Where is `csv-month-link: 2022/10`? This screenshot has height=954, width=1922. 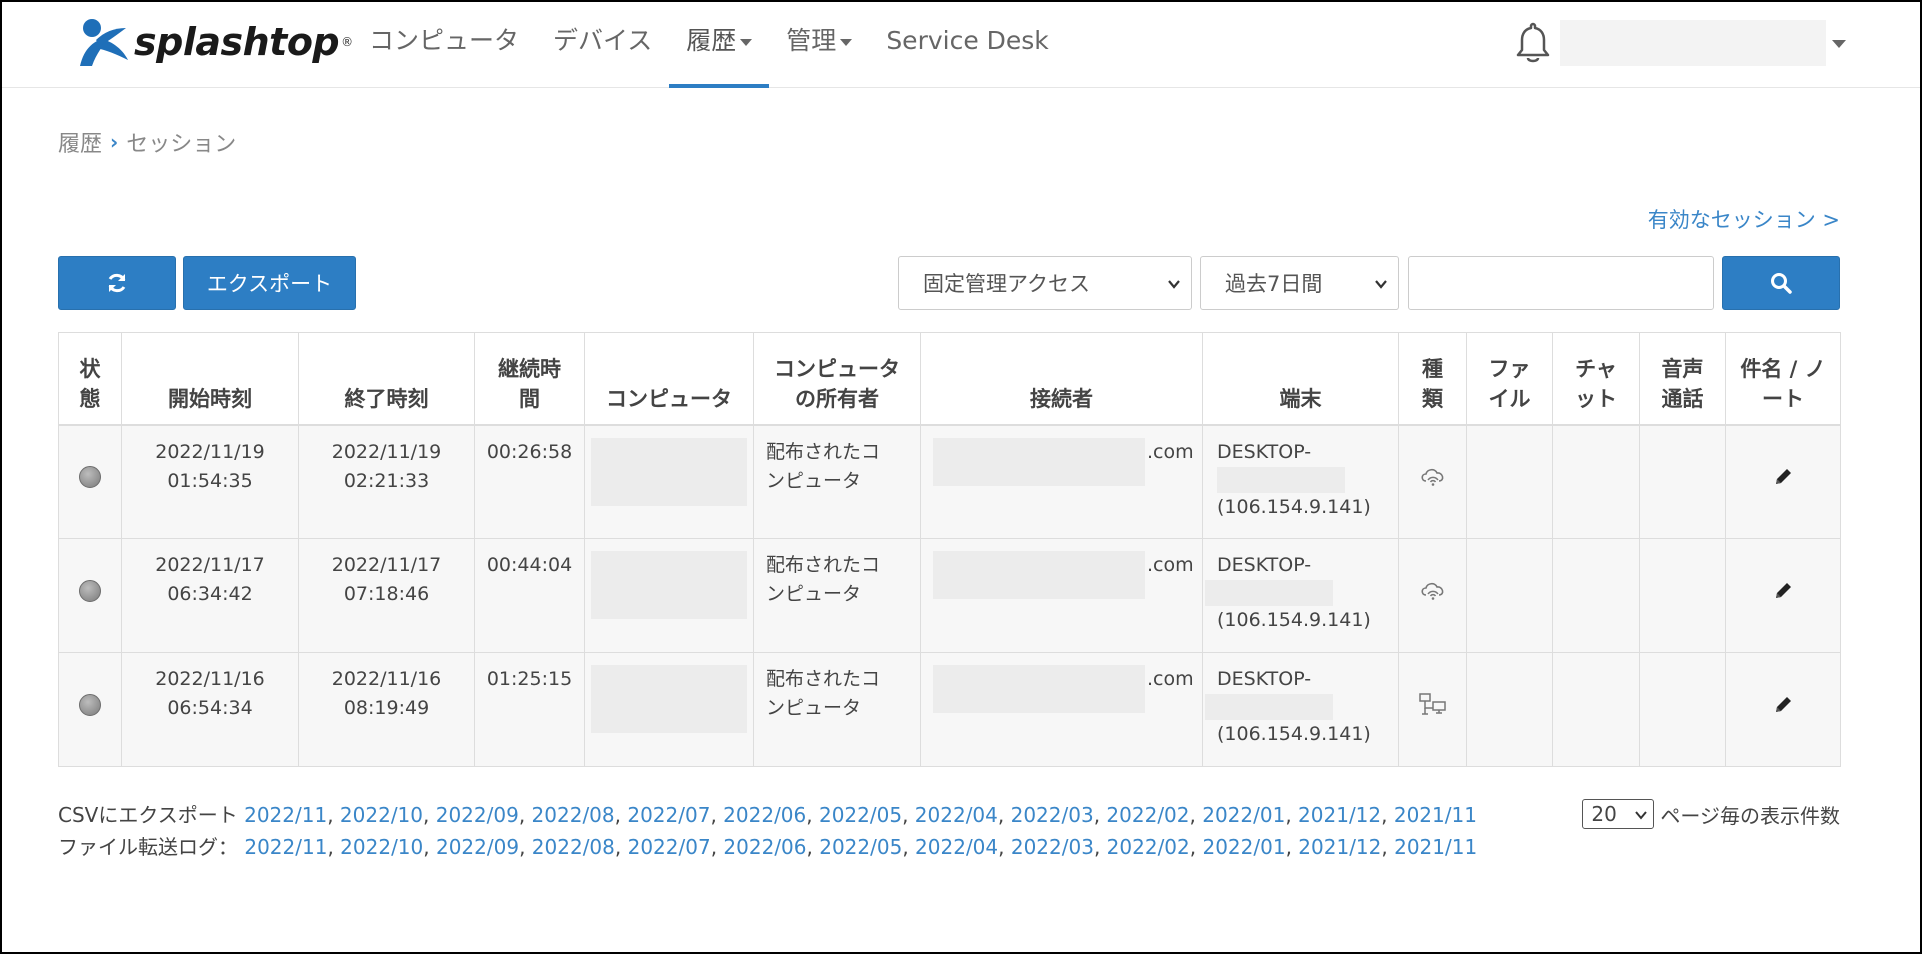 csv-month-link: 2022/10 is located at coordinates (381, 815).